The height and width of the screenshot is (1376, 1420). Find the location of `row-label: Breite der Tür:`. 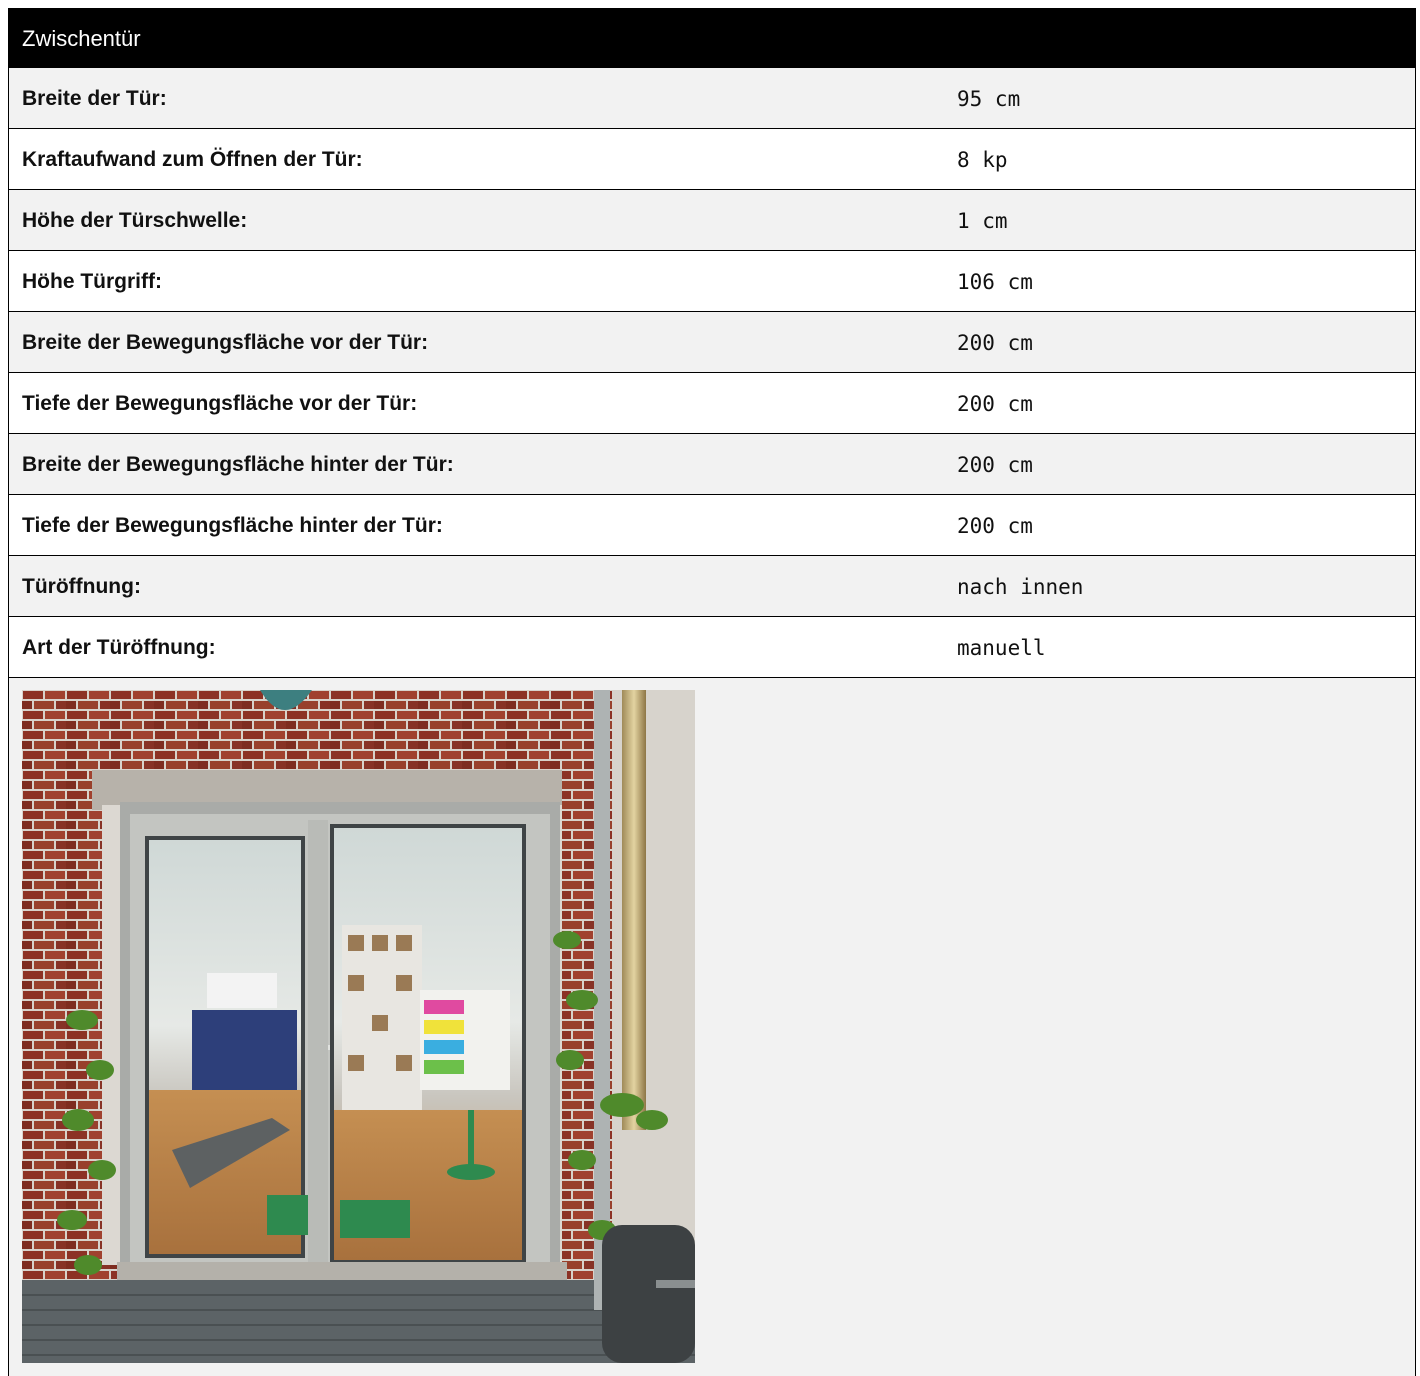

row-label: Breite der Tür: is located at coordinates (94, 98).